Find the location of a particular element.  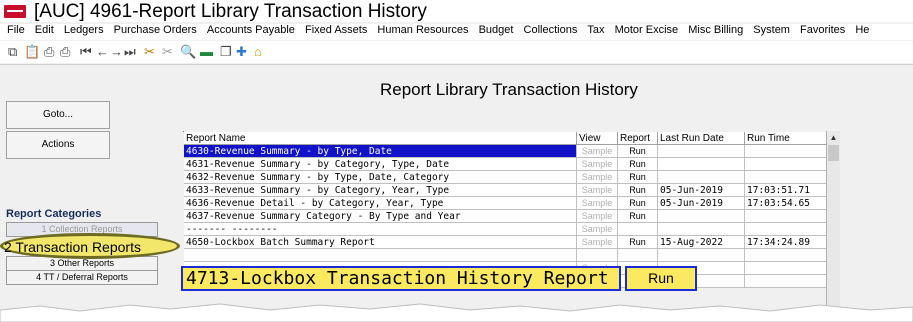

search-icon: 🔍 is located at coordinates (188, 51).